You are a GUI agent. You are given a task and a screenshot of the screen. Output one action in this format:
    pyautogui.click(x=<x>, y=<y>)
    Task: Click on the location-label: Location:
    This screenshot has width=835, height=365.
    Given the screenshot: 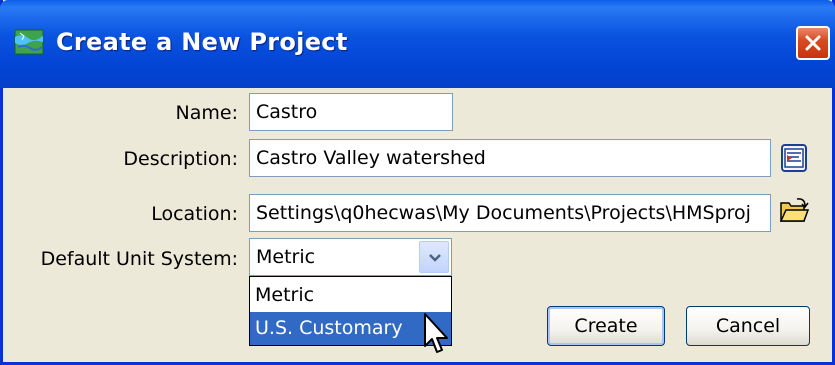 What is the action you would take?
    pyautogui.click(x=194, y=214)
    